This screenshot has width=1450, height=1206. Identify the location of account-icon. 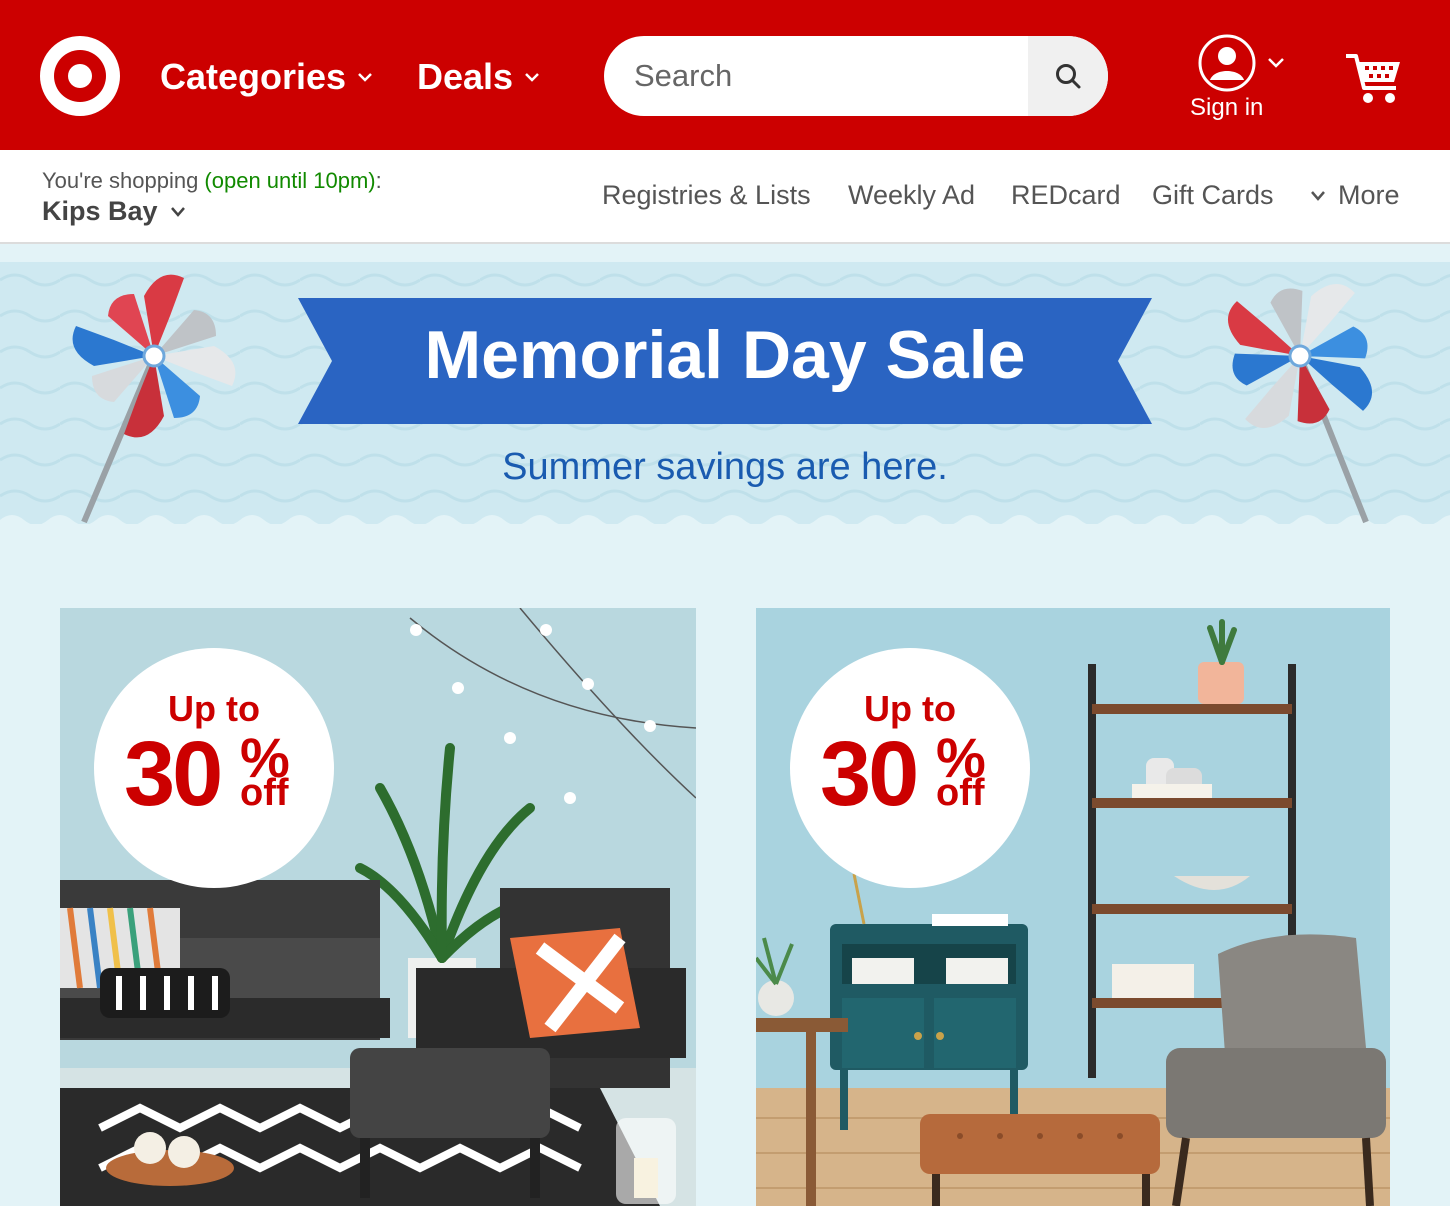
(1227, 63).